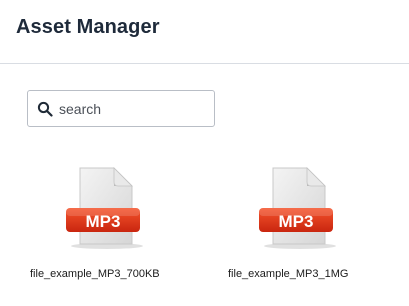  I want to click on asset-name: file_example_MP3_1MG, so click(288, 274).